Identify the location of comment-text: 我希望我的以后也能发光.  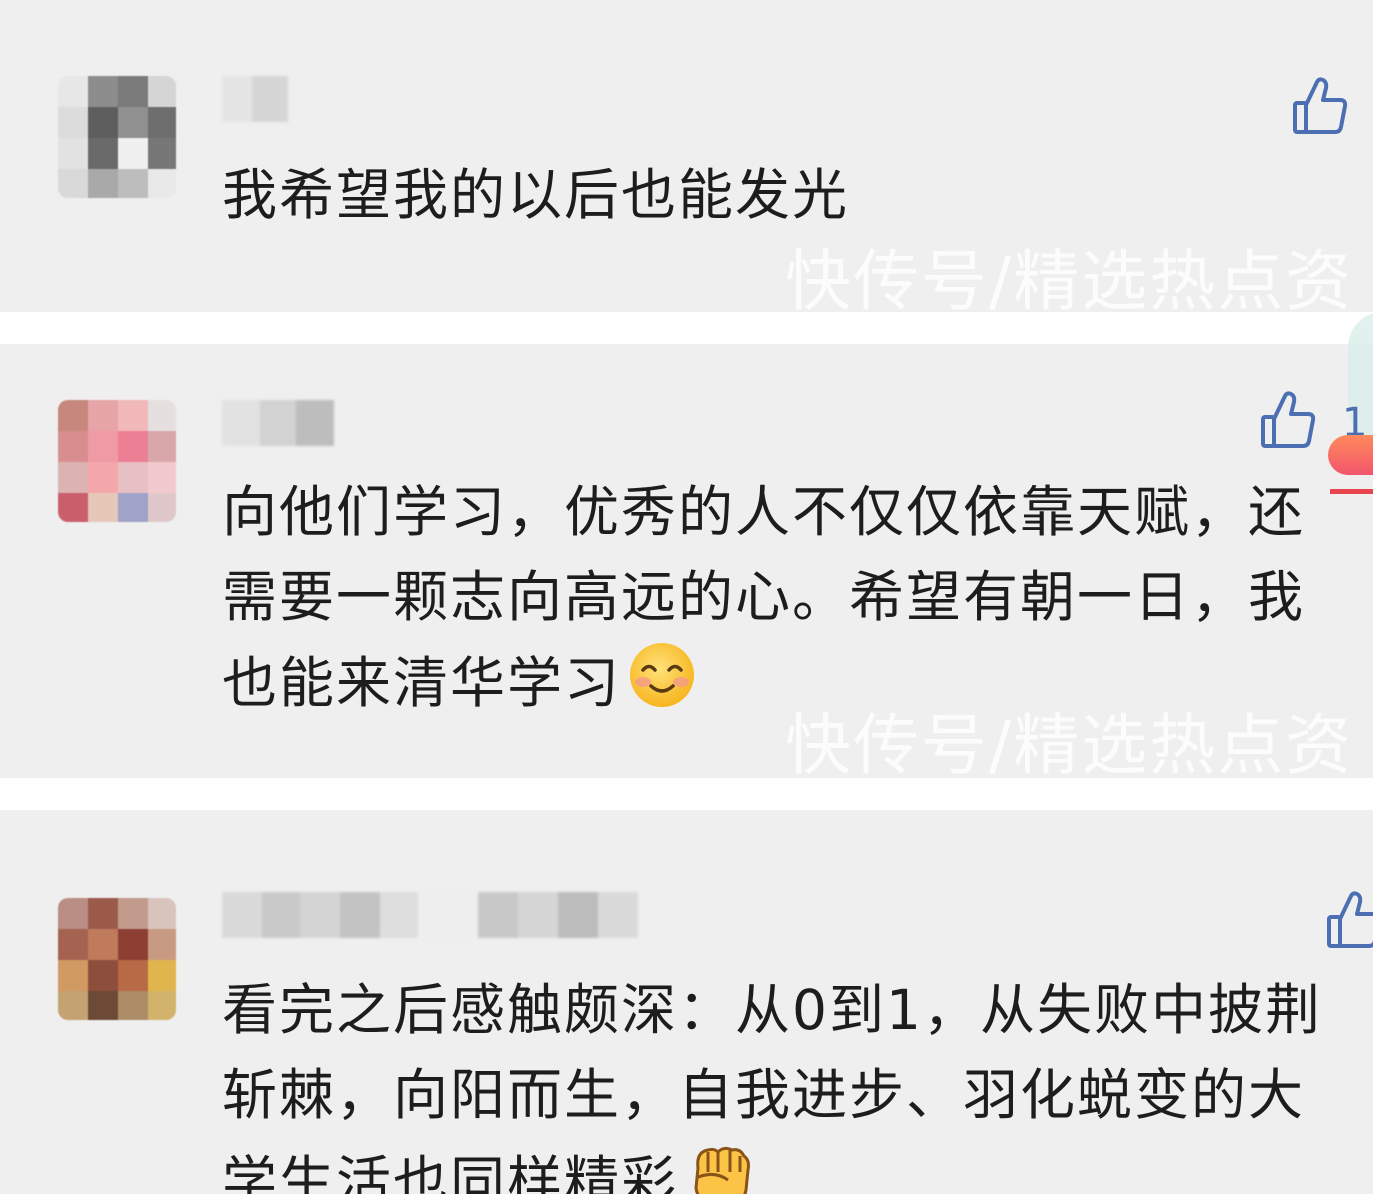
(536, 195).